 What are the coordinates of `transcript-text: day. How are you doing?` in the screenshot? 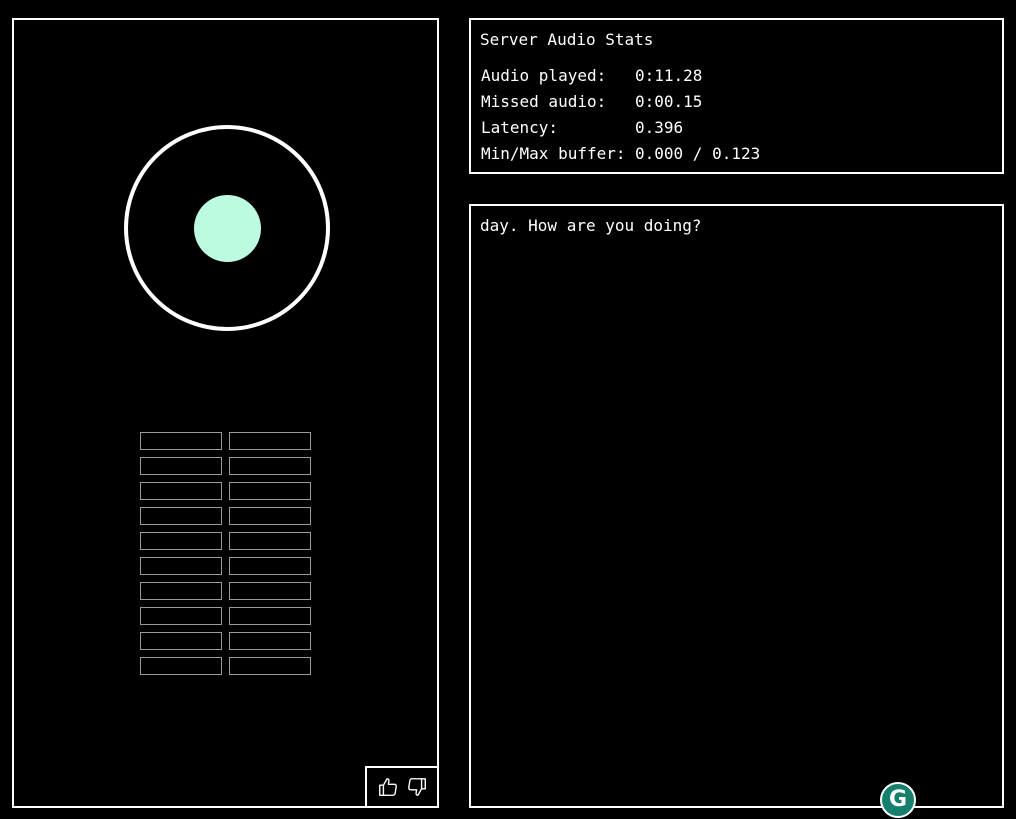 It's located at (591, 225).